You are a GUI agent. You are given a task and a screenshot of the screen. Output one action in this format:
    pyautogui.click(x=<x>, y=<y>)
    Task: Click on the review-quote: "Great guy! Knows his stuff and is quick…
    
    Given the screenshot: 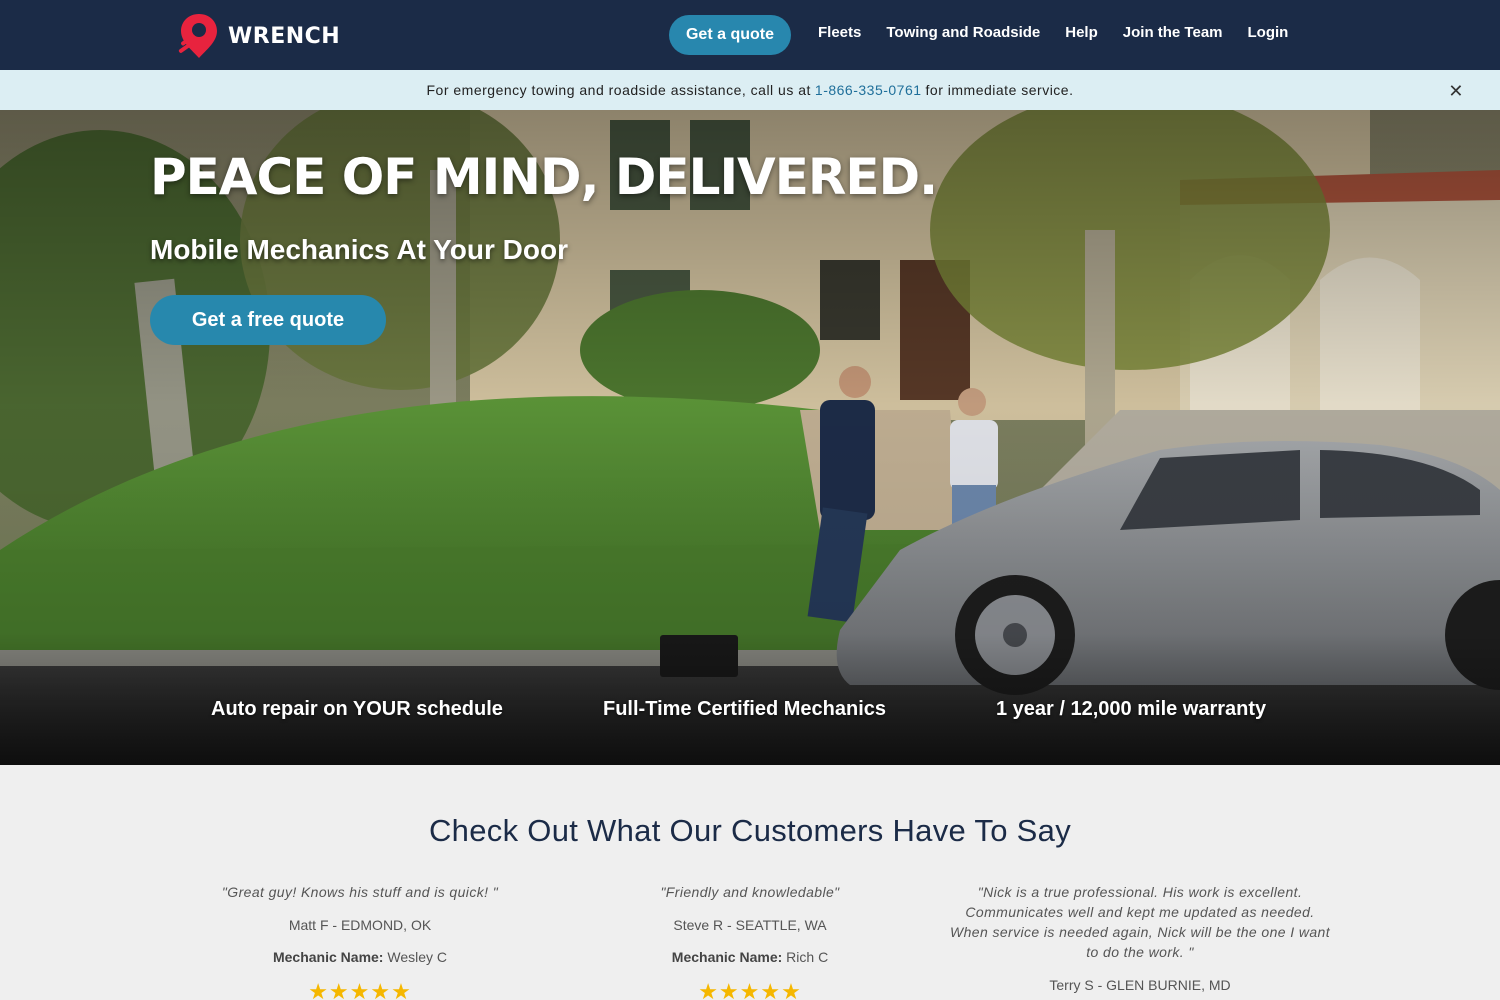 What is the action you would take?
    pyautogui.click(x=360, y=892)
    